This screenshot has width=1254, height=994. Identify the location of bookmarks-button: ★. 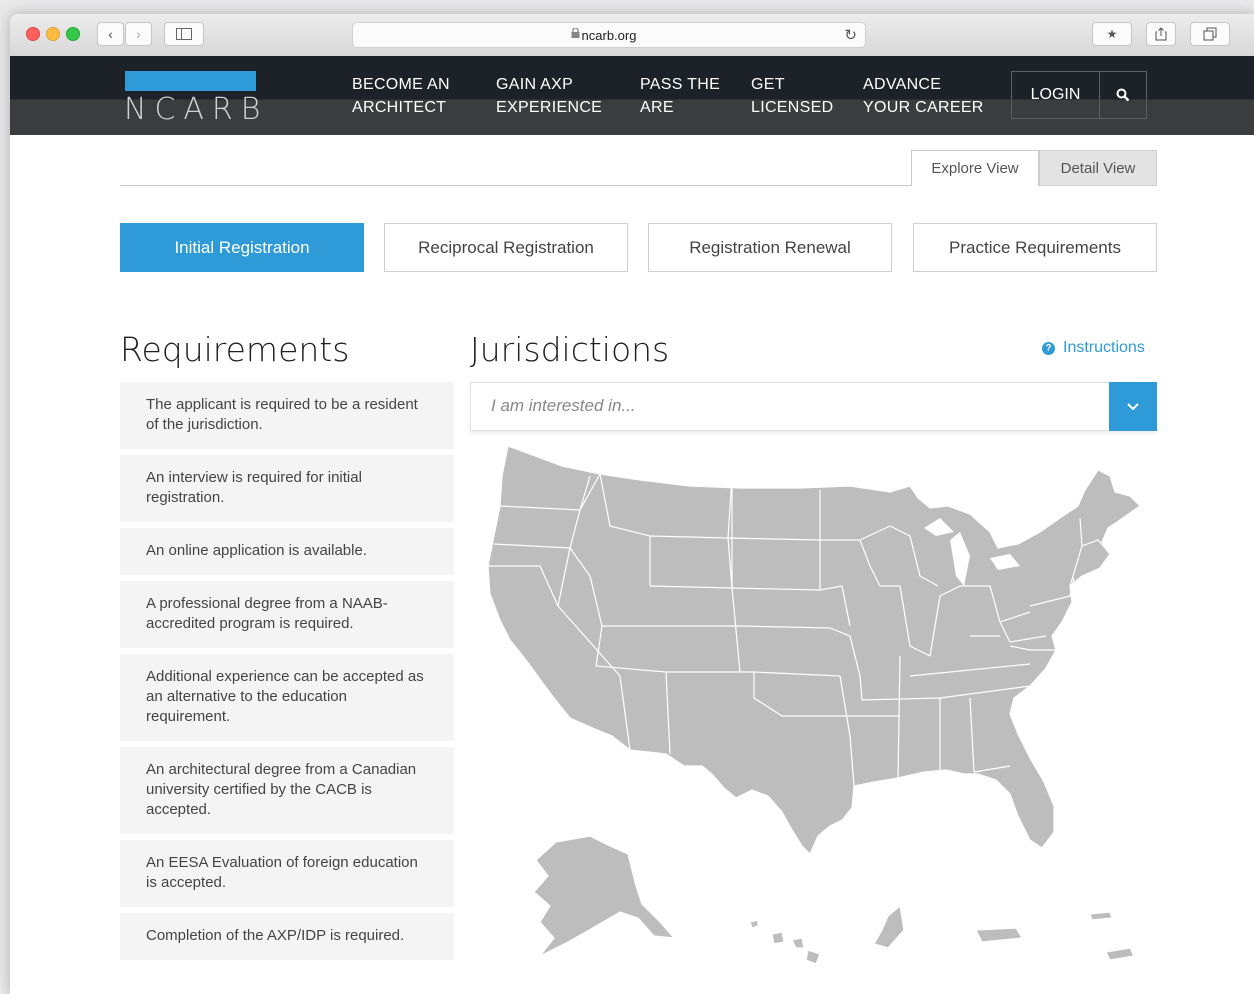
(1112, 34).